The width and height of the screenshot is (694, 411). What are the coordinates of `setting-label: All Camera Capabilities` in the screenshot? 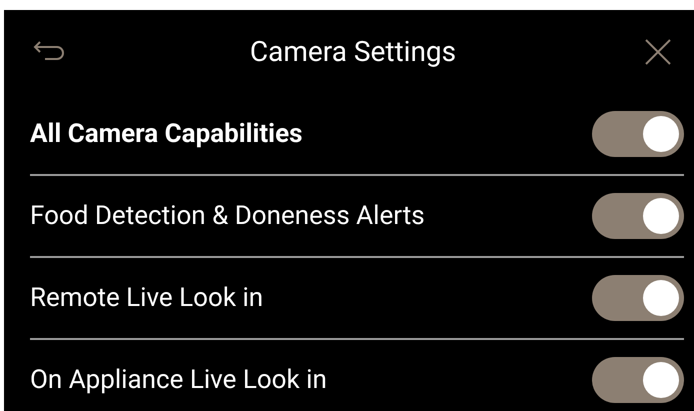 It's located at (166, 134).